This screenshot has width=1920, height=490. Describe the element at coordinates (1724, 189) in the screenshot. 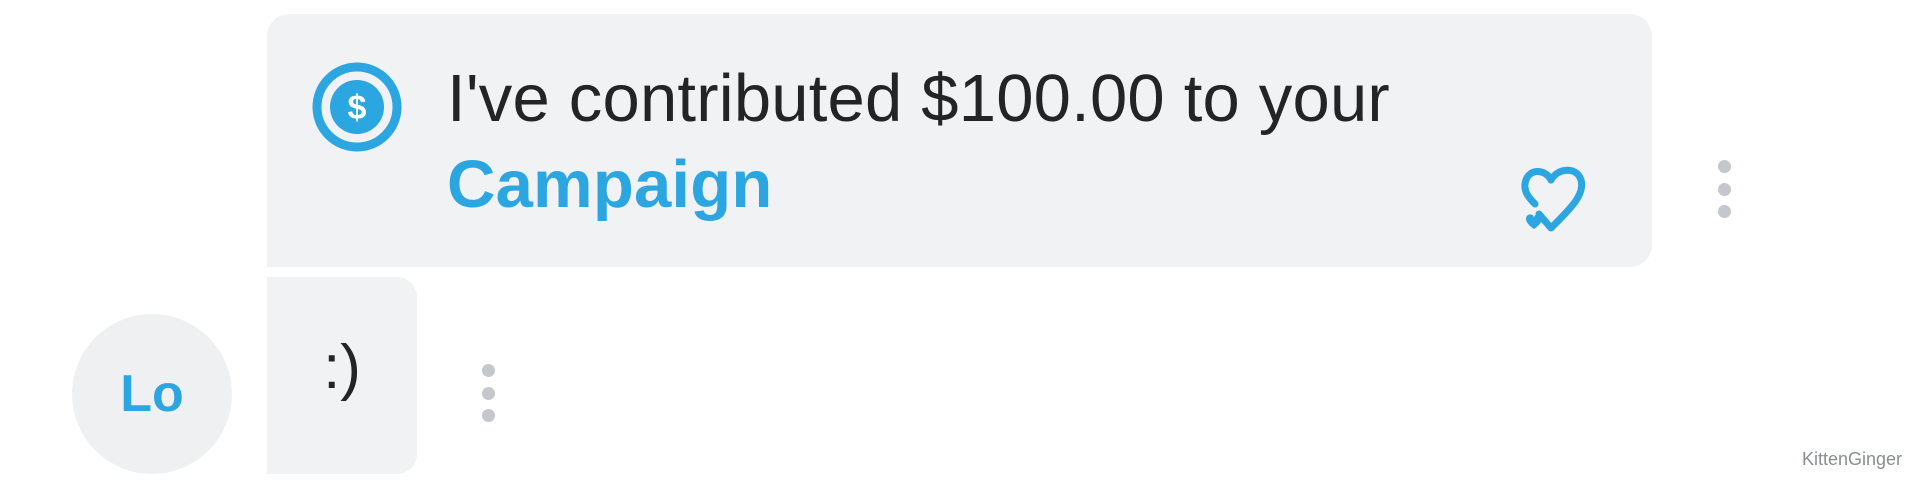

I see `message-options-icon` at that location.